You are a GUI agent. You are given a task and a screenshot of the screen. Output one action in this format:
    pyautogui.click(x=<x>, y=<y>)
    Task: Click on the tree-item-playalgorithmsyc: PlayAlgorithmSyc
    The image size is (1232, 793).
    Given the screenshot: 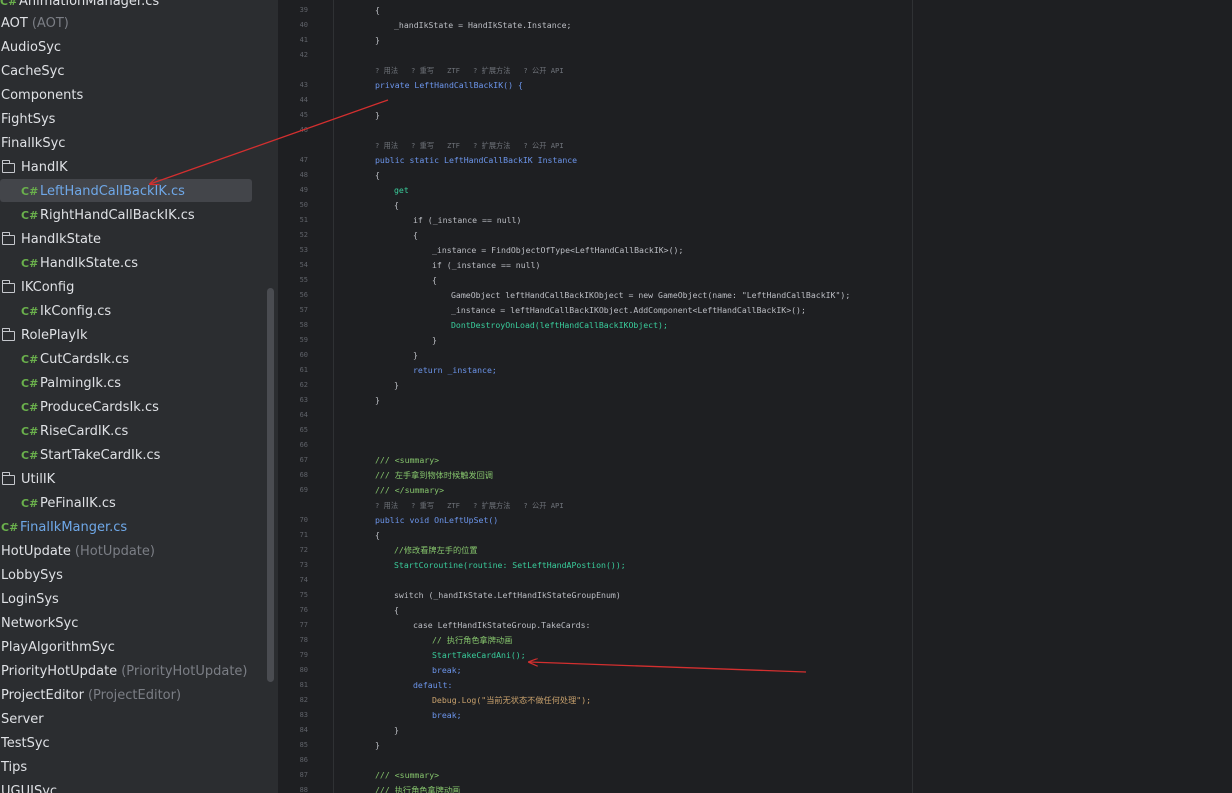 What is the action you would take?
    pyautogui.click(x=139, y=647)
    